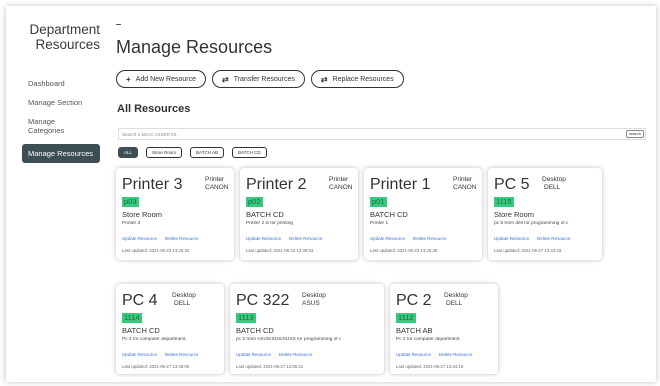 Image resolution: width=660 pixels, height=386 pixels. Describe the element at coordinates (207, 152) in the screenshot. I see `filter-batch-ab: BATCH AB` at that location.